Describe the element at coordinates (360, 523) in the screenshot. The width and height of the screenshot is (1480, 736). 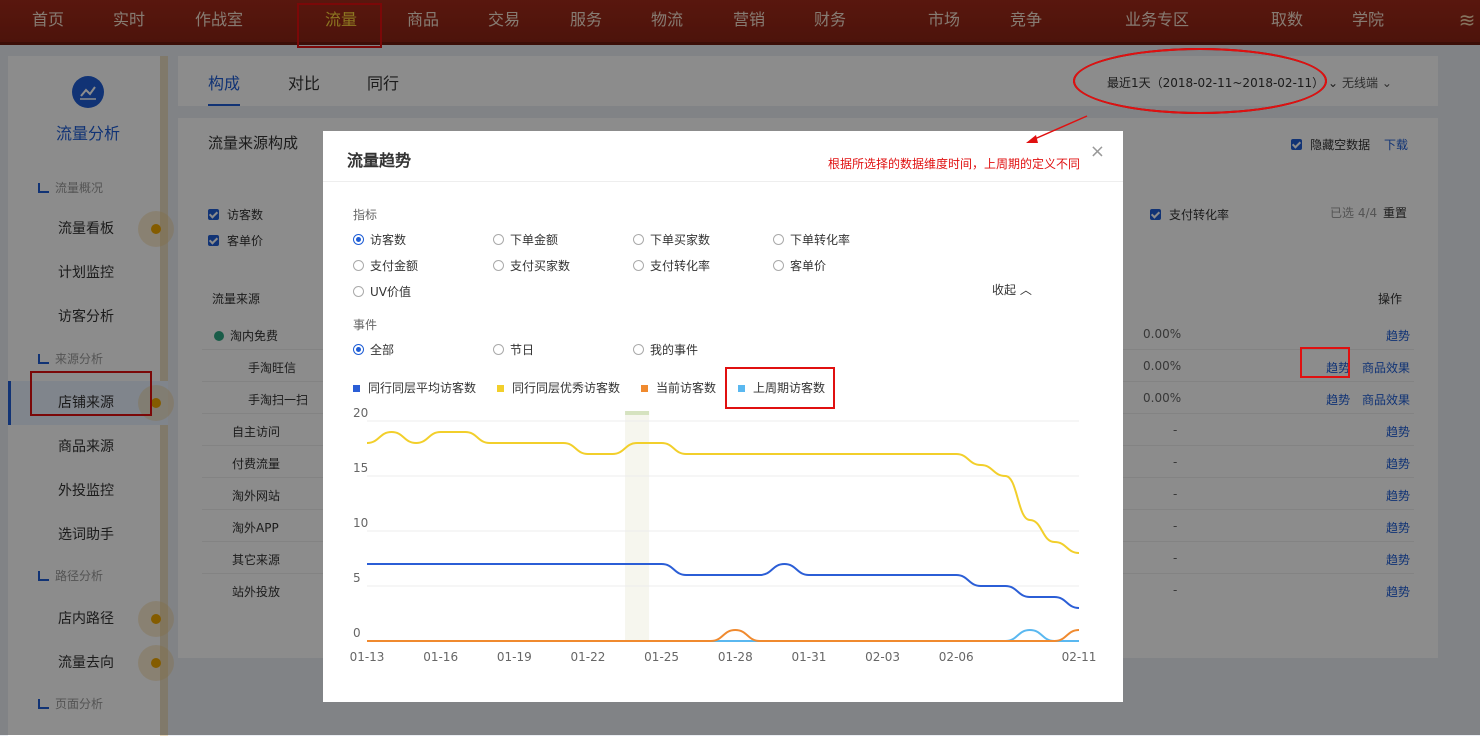
I see `y-tick-label: 10` at that location.